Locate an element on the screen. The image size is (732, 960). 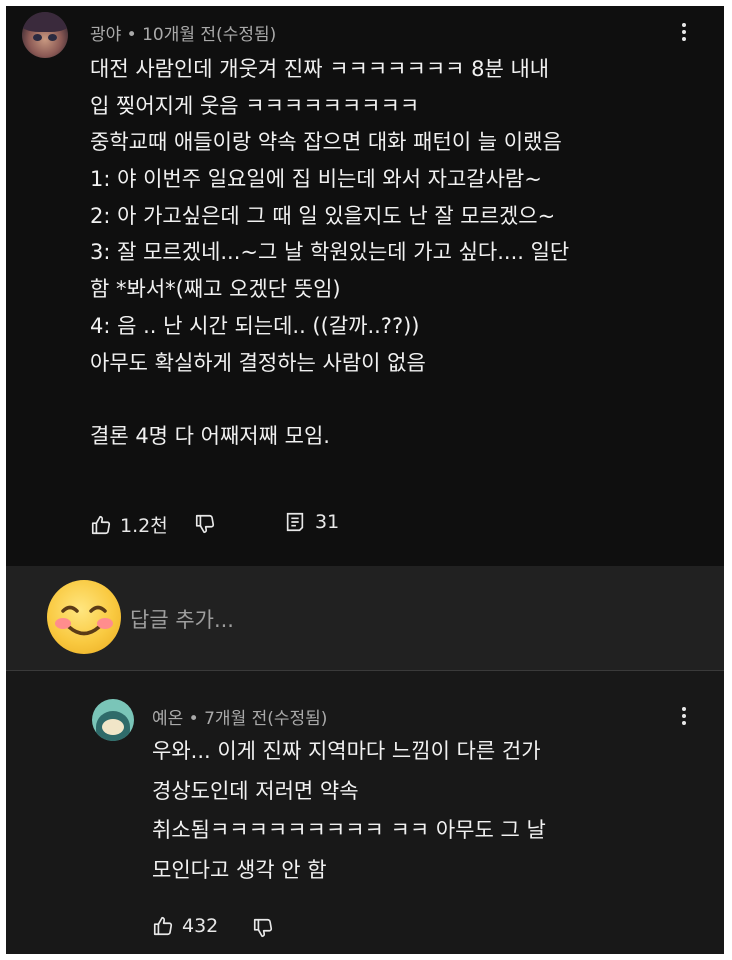
comment-line: 대전 사람인데 개웃겨 진짜 ㅋㅋㅋㅋㅋㅋㅋ 8분 내내 is located at coordinates (320, 69).